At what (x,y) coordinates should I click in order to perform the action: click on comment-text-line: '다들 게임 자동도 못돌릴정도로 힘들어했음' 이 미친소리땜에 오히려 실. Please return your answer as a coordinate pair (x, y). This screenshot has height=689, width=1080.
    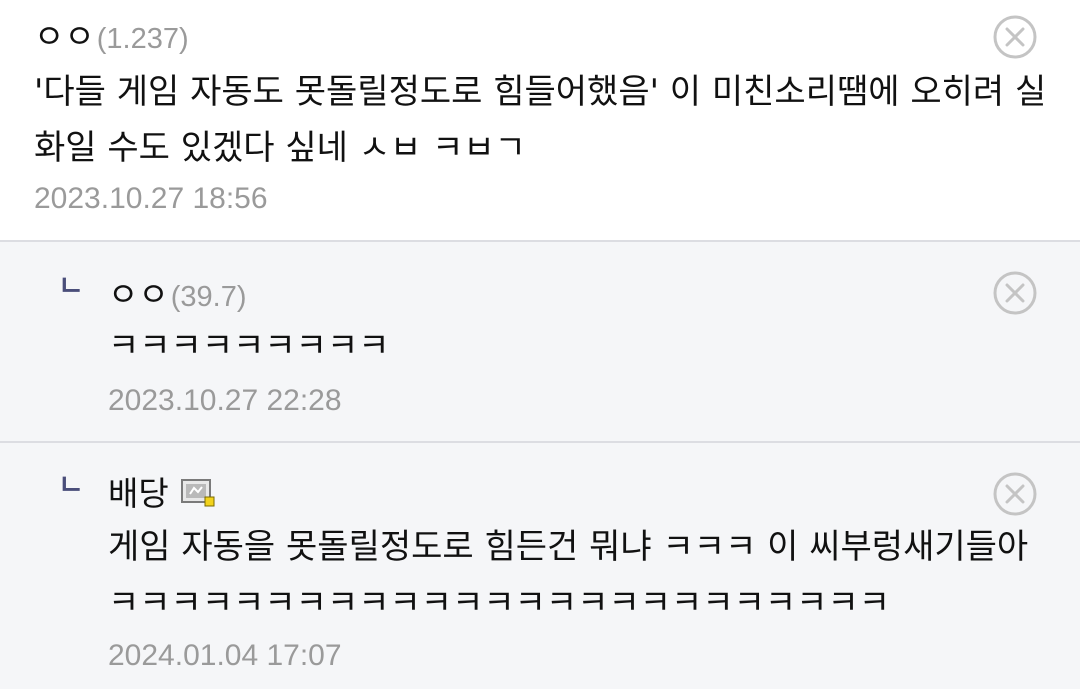
    Looking at the image, I should click on (540, 92).